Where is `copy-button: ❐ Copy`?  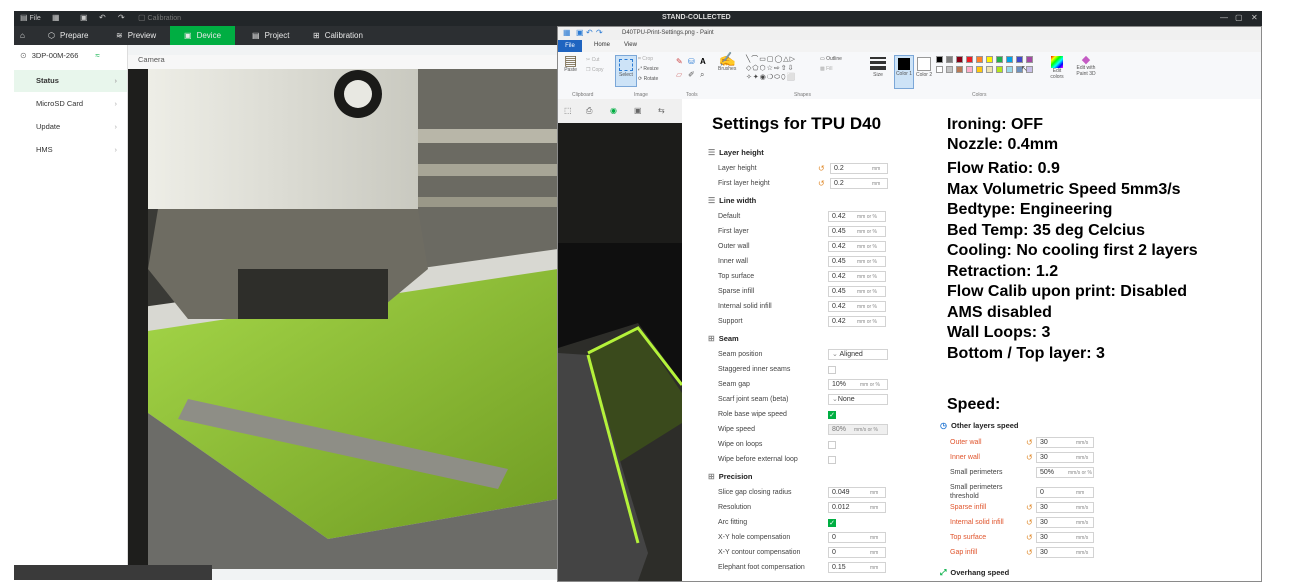 copy-button: ❐ Copy is located at coordinates (595, 70).